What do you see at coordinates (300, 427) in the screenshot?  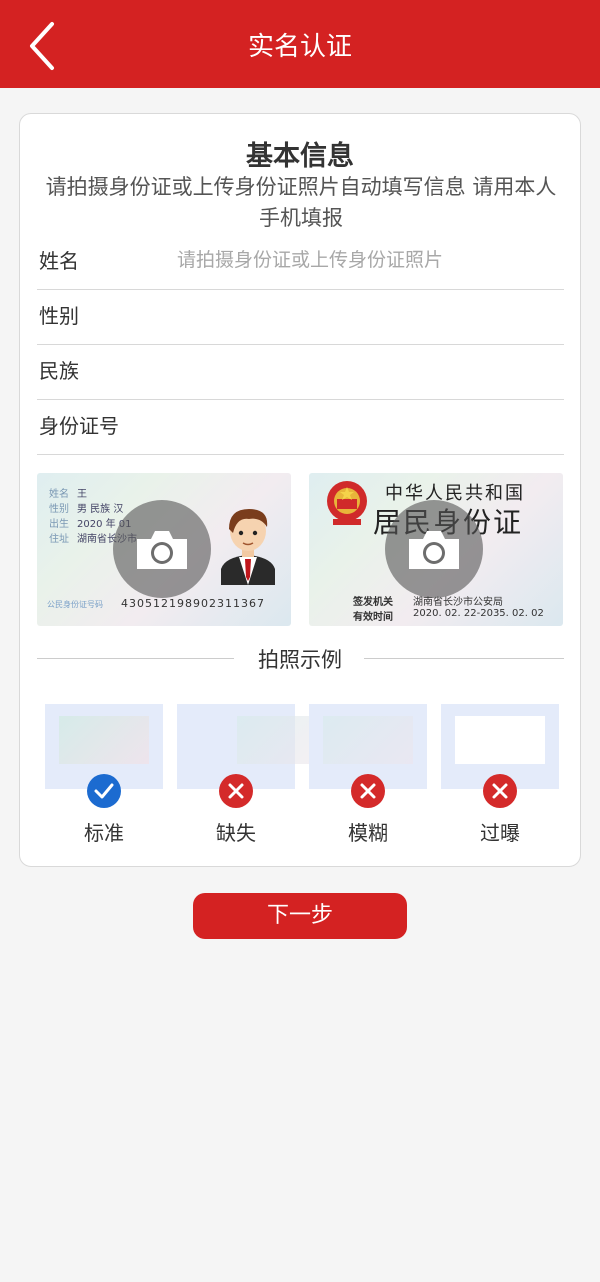 I see `id-number-field: 身份证号` at bounding box center [300, 427].